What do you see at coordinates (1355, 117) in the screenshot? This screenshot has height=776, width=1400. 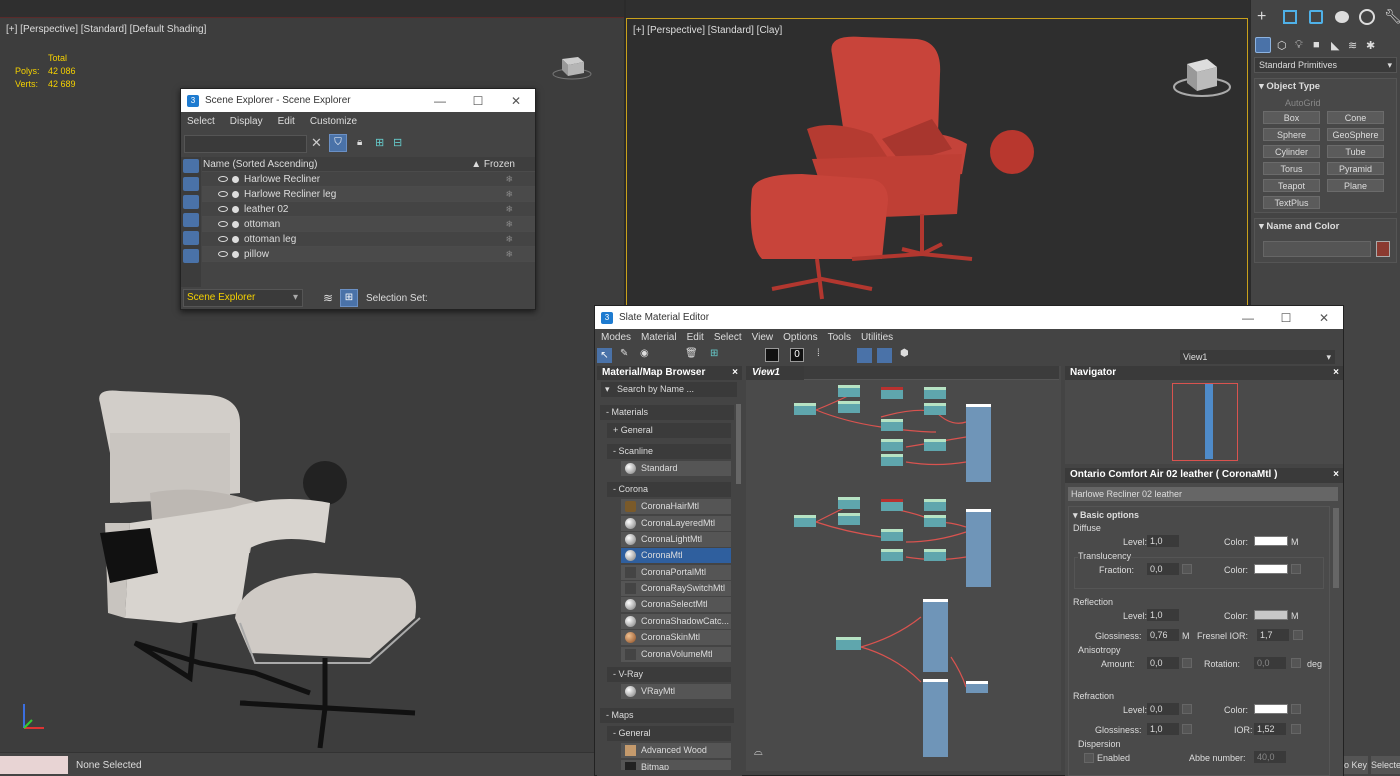 I see `cone-button: Cone` at bounding box center [1355, 117].